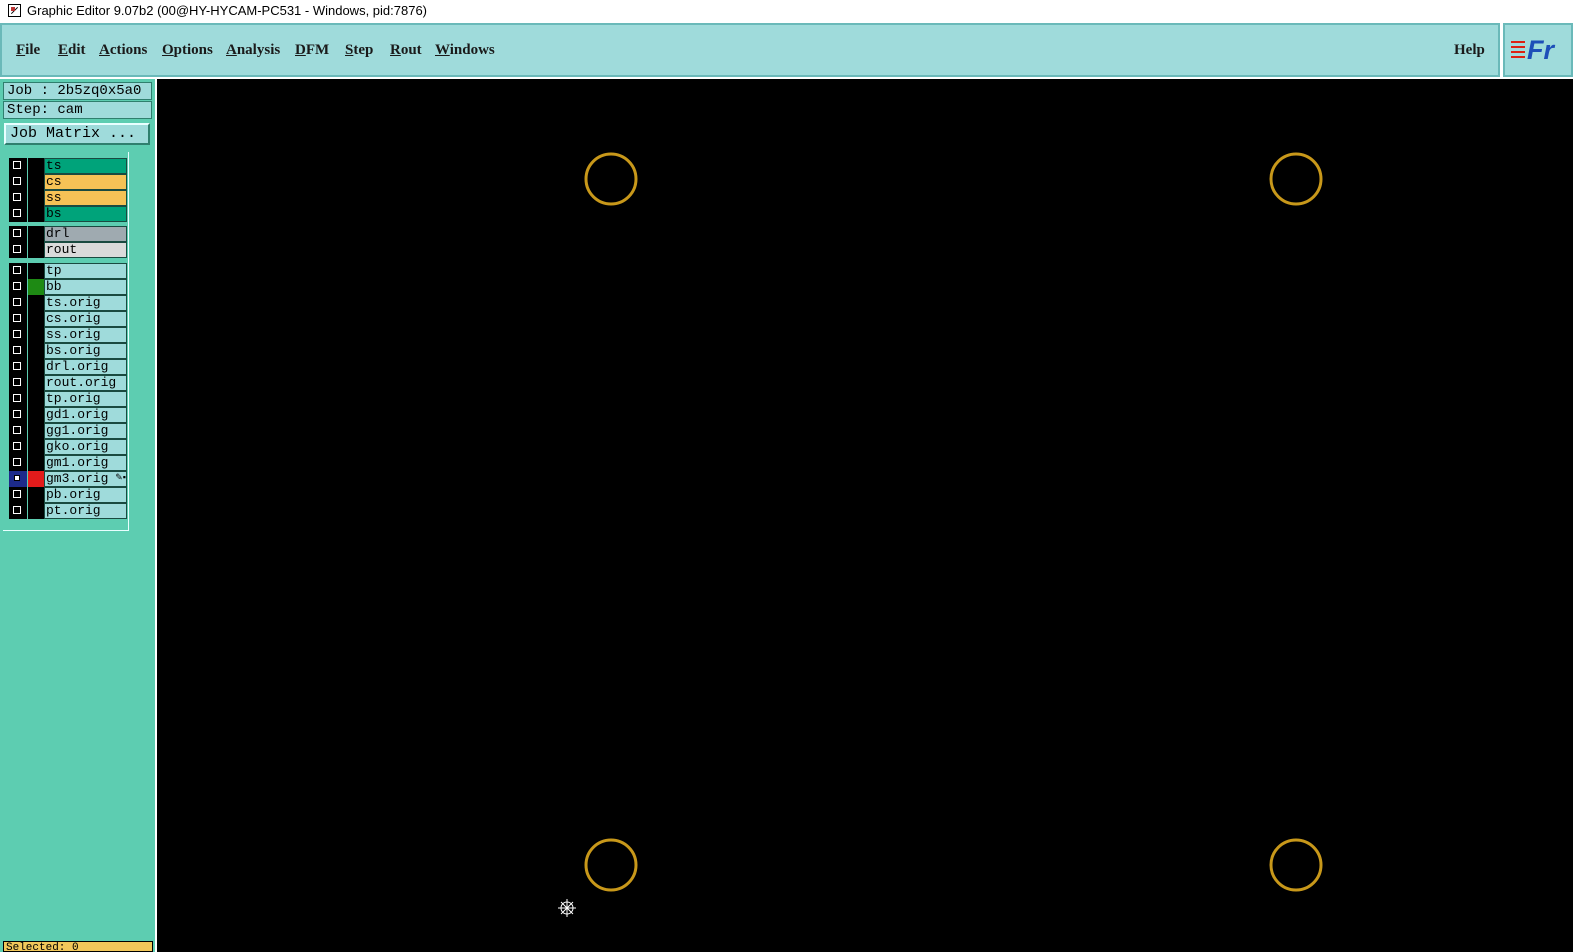  I want to click on layer-name: drl.orig, so click(85, 367).